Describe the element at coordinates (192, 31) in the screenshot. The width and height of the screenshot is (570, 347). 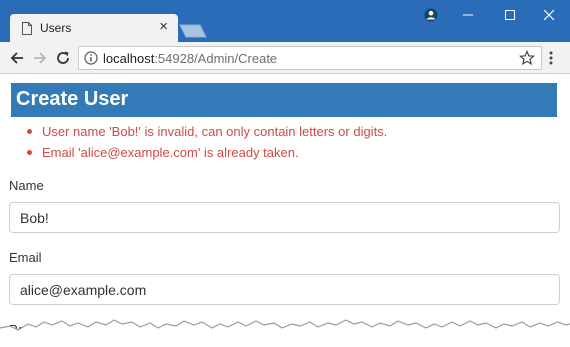
I see `new-tab-icon` at that location.